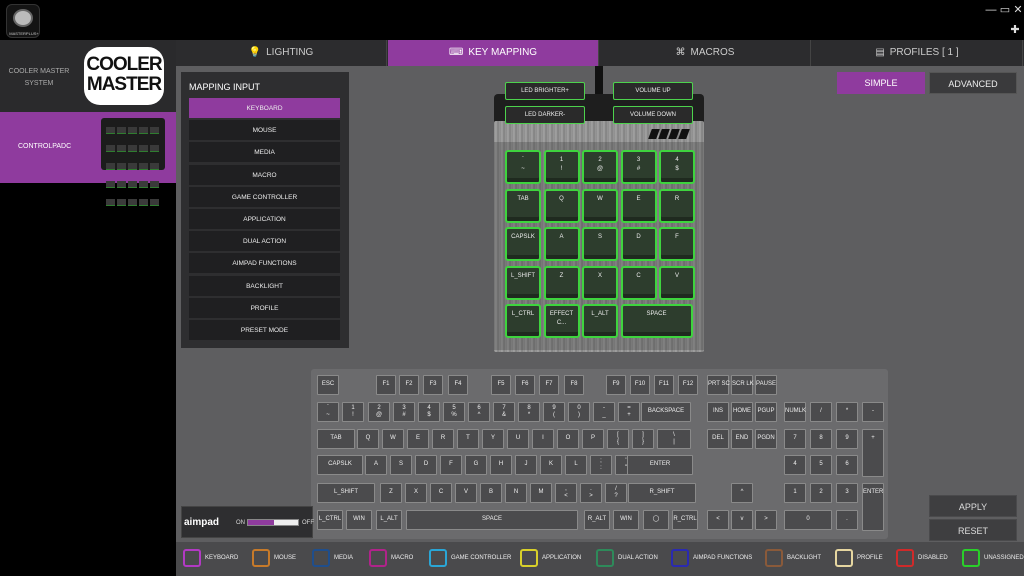 The image size is (1024, 576). I want to click on pad-key: 2 @, so click(600, 167).